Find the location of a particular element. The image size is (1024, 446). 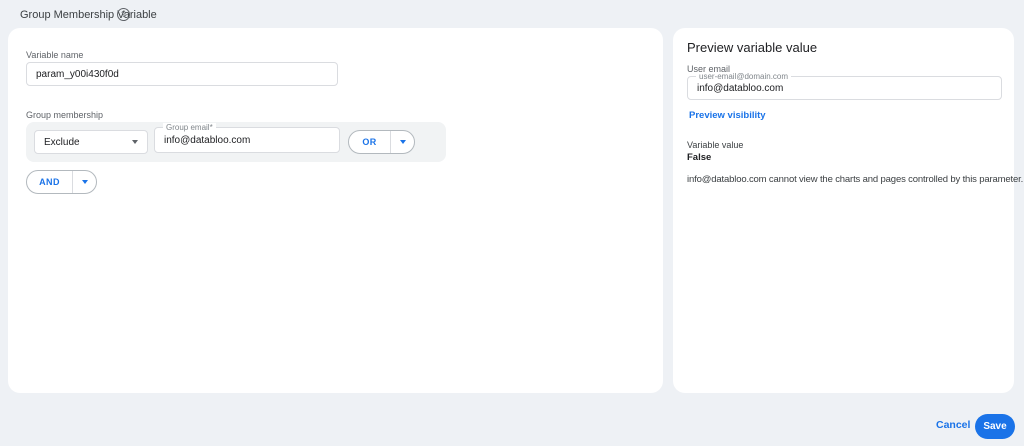

user-email-field: user-email@domain.com is located at coordinates (844, 86).